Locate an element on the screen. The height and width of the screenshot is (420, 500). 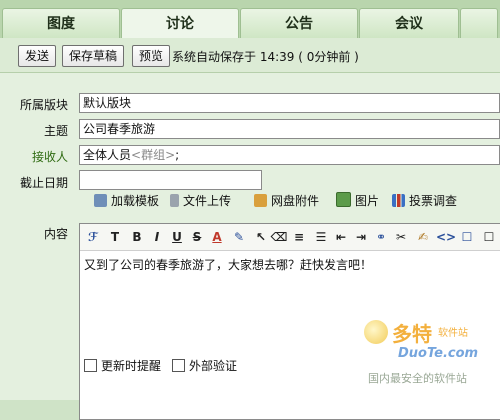
board-field: 默认版块 is located at coordinates (289, 103).